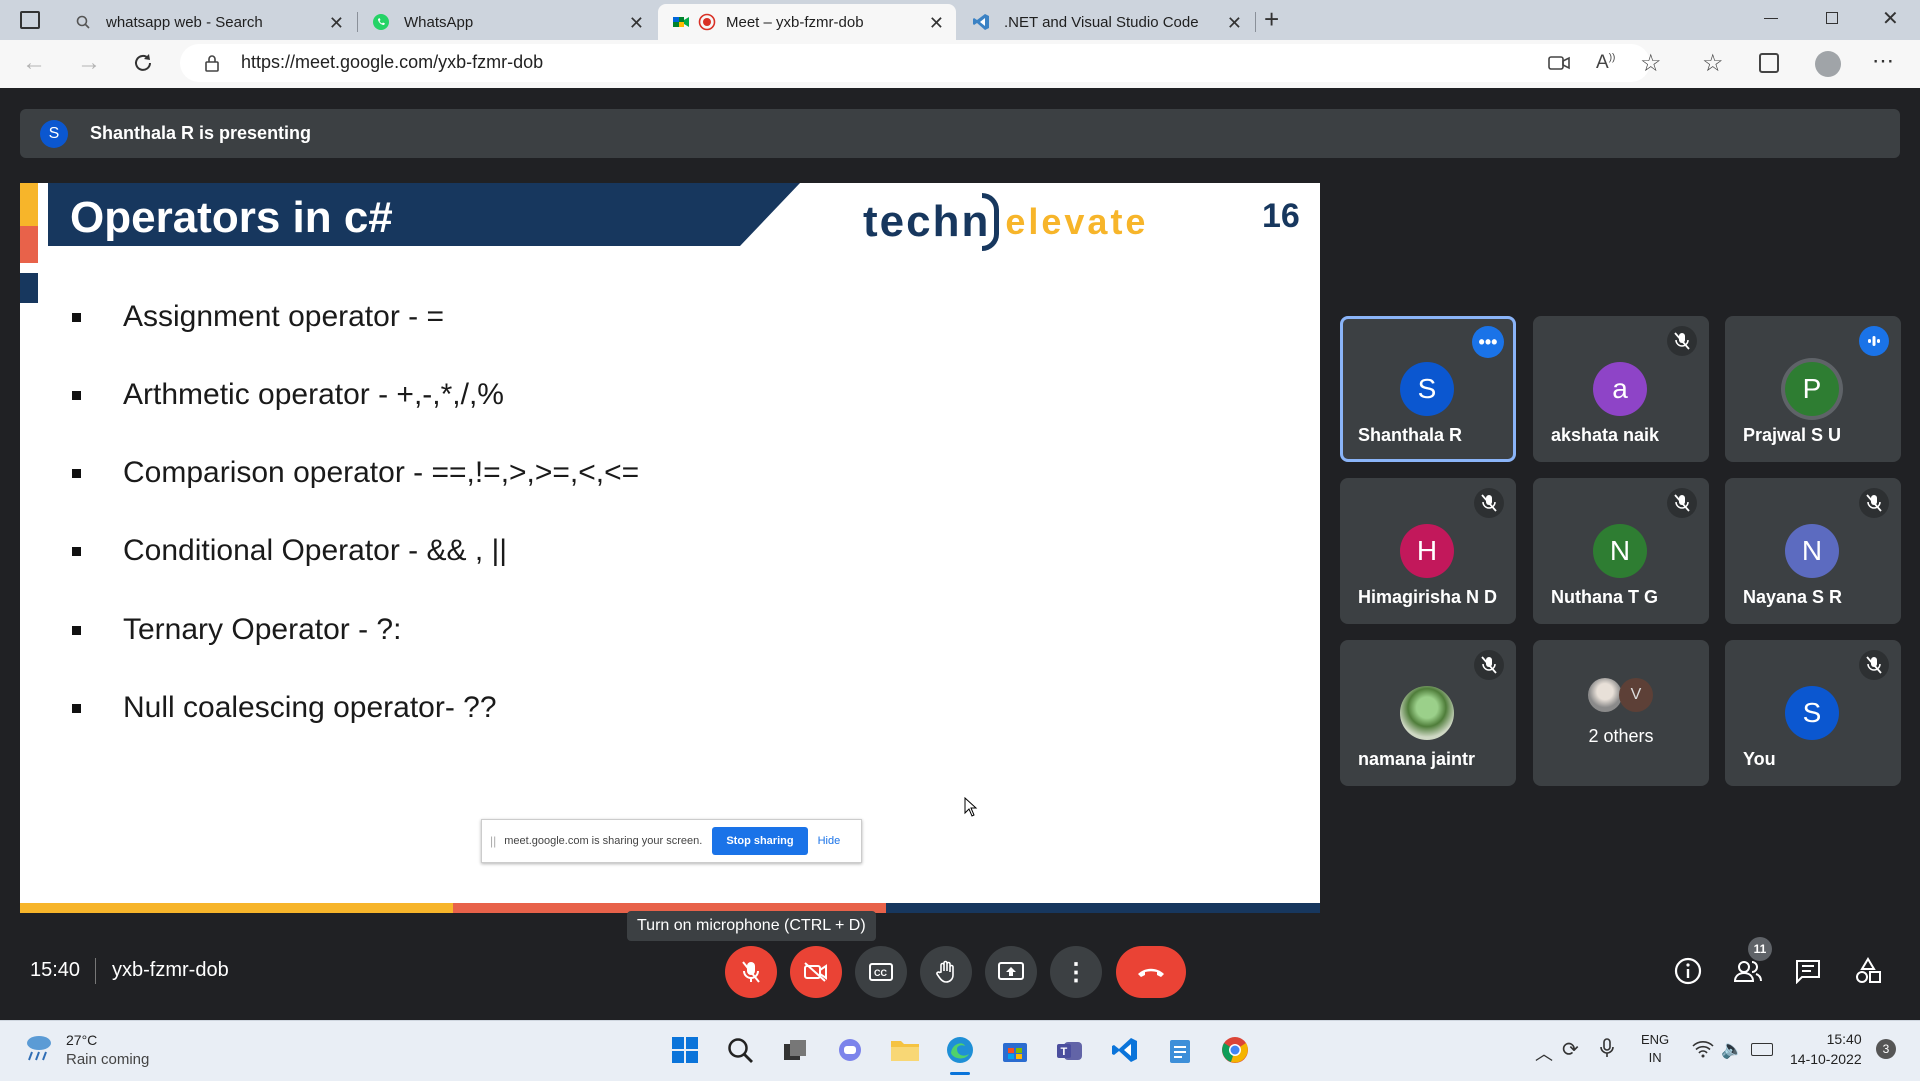  I want to click on camera-toggle-button, so click(816, 972).